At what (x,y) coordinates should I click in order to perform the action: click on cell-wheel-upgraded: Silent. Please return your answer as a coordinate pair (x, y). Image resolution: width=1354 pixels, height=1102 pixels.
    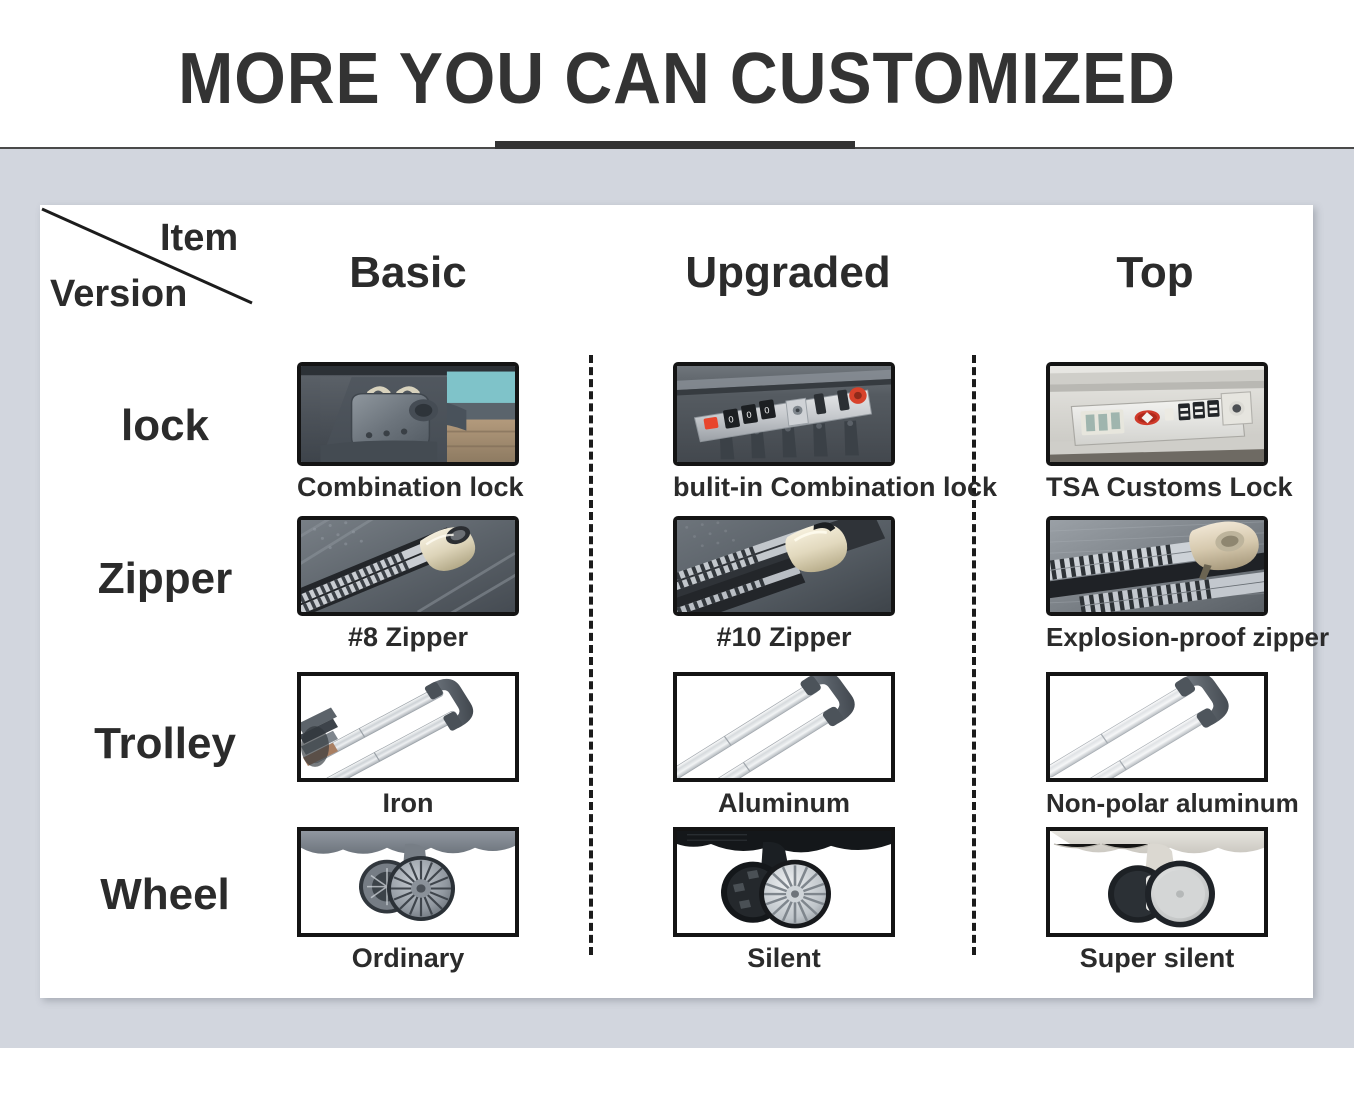
    Looking at the image, I should click on (784, 900).